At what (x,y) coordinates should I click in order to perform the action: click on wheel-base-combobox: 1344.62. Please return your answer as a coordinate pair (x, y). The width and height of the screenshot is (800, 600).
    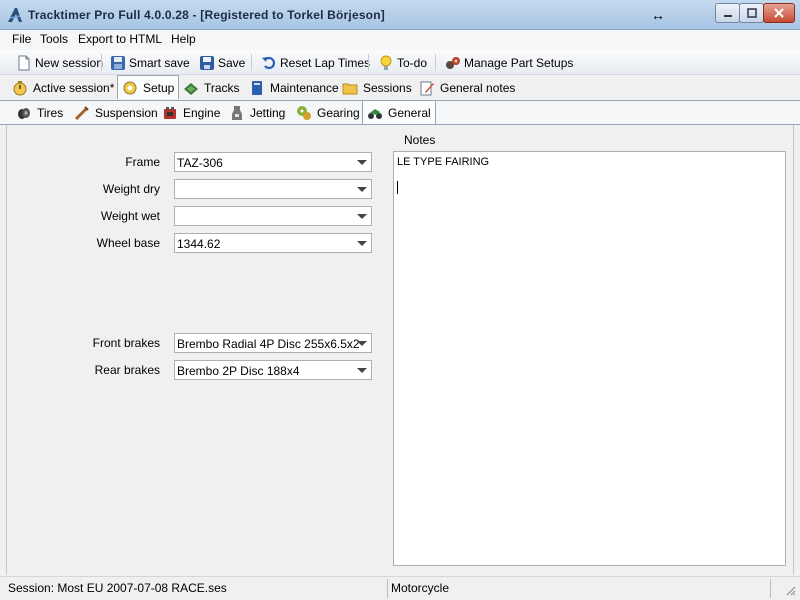
    Looking at the image, I should click on (273, 243).